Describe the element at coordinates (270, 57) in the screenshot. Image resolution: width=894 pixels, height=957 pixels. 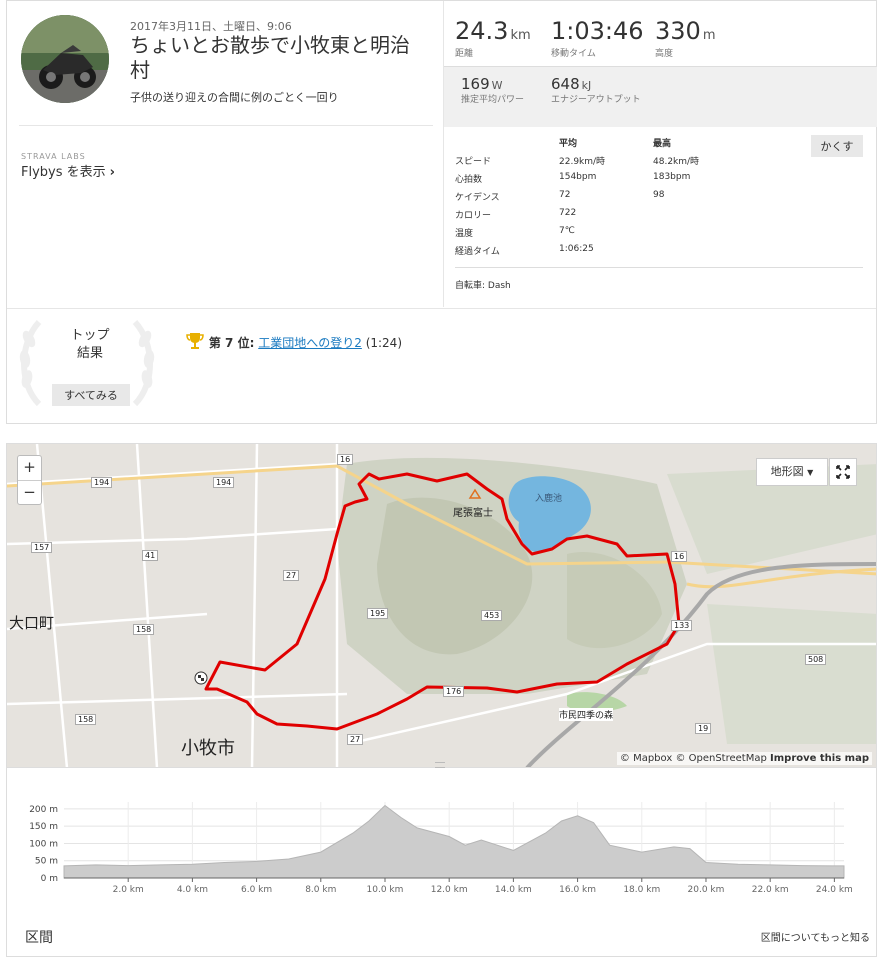
I see `activity-title: ちょいとお散歩で小牧東と明治村` at that location.